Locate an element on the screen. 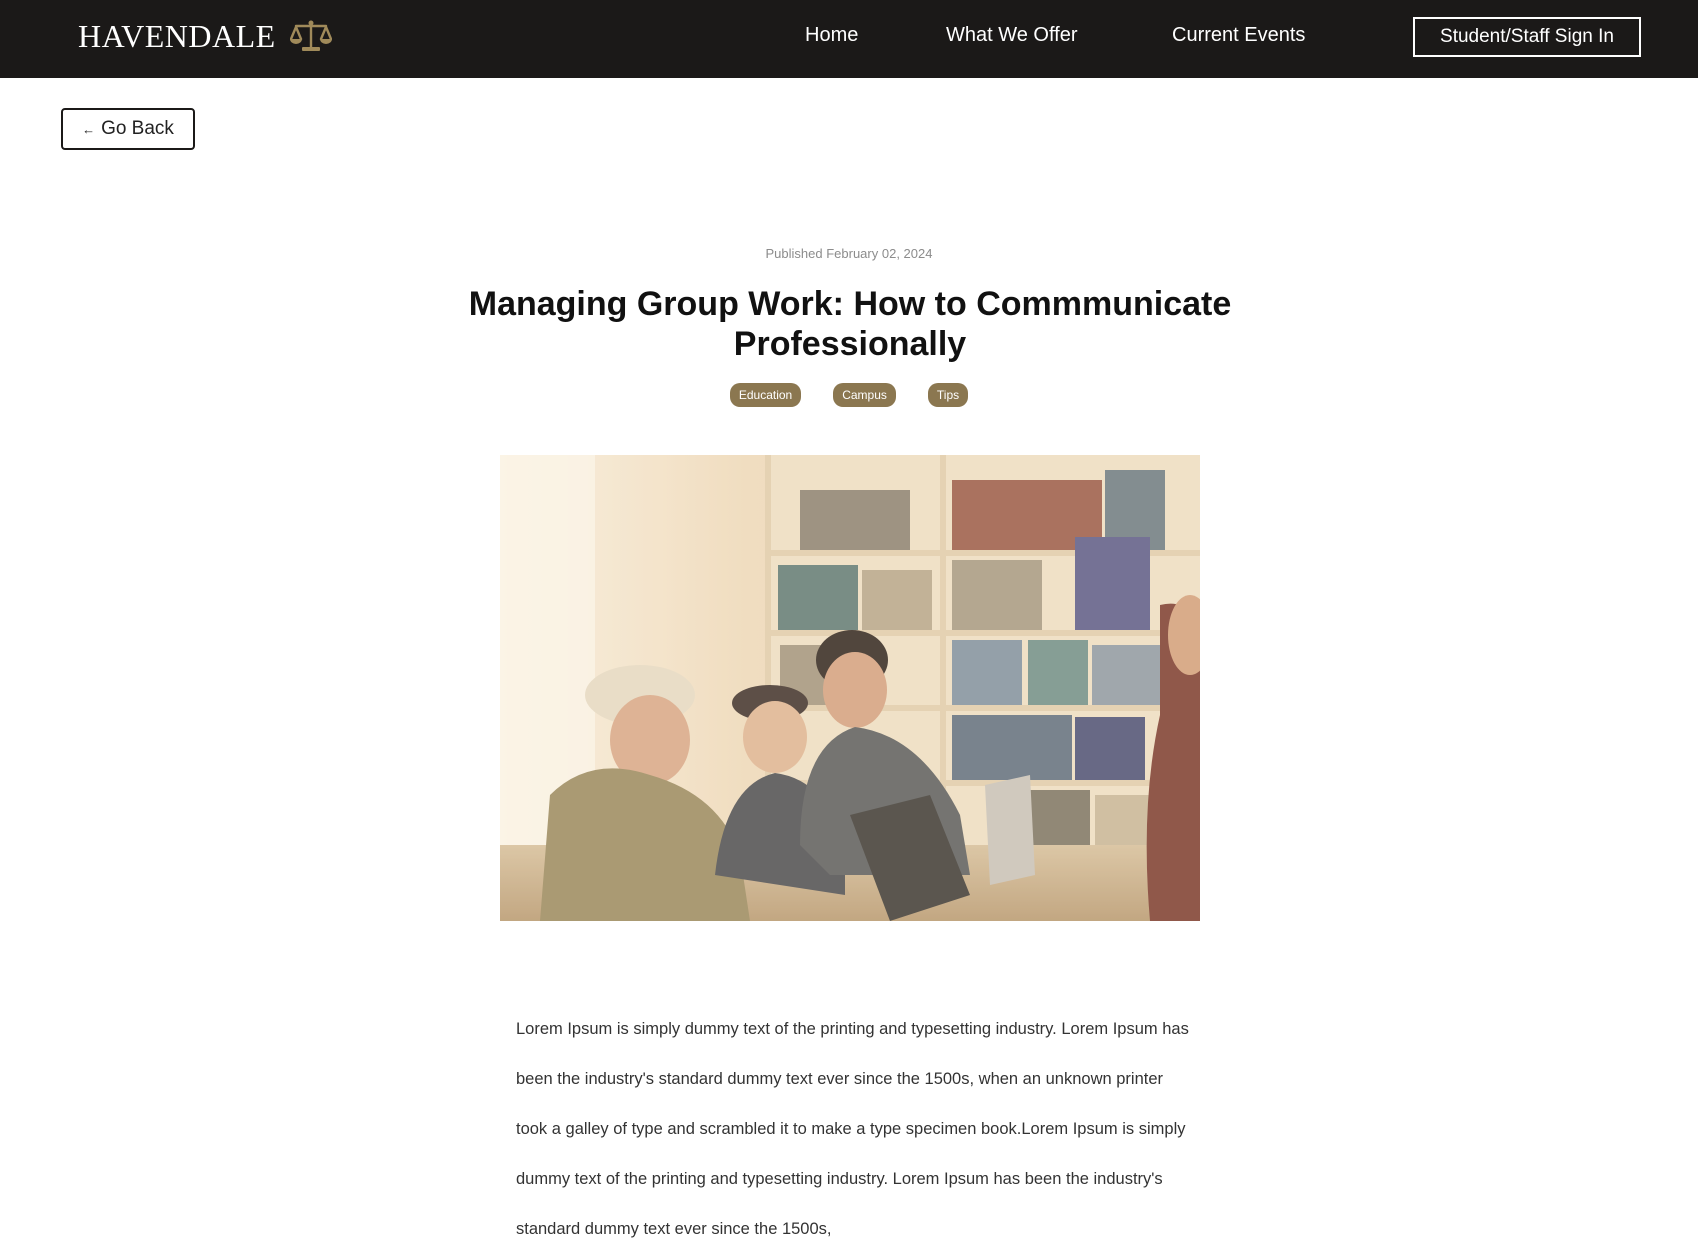  nav-what-we-offer-link: What We Offer is located at coordinates (1012, 35).